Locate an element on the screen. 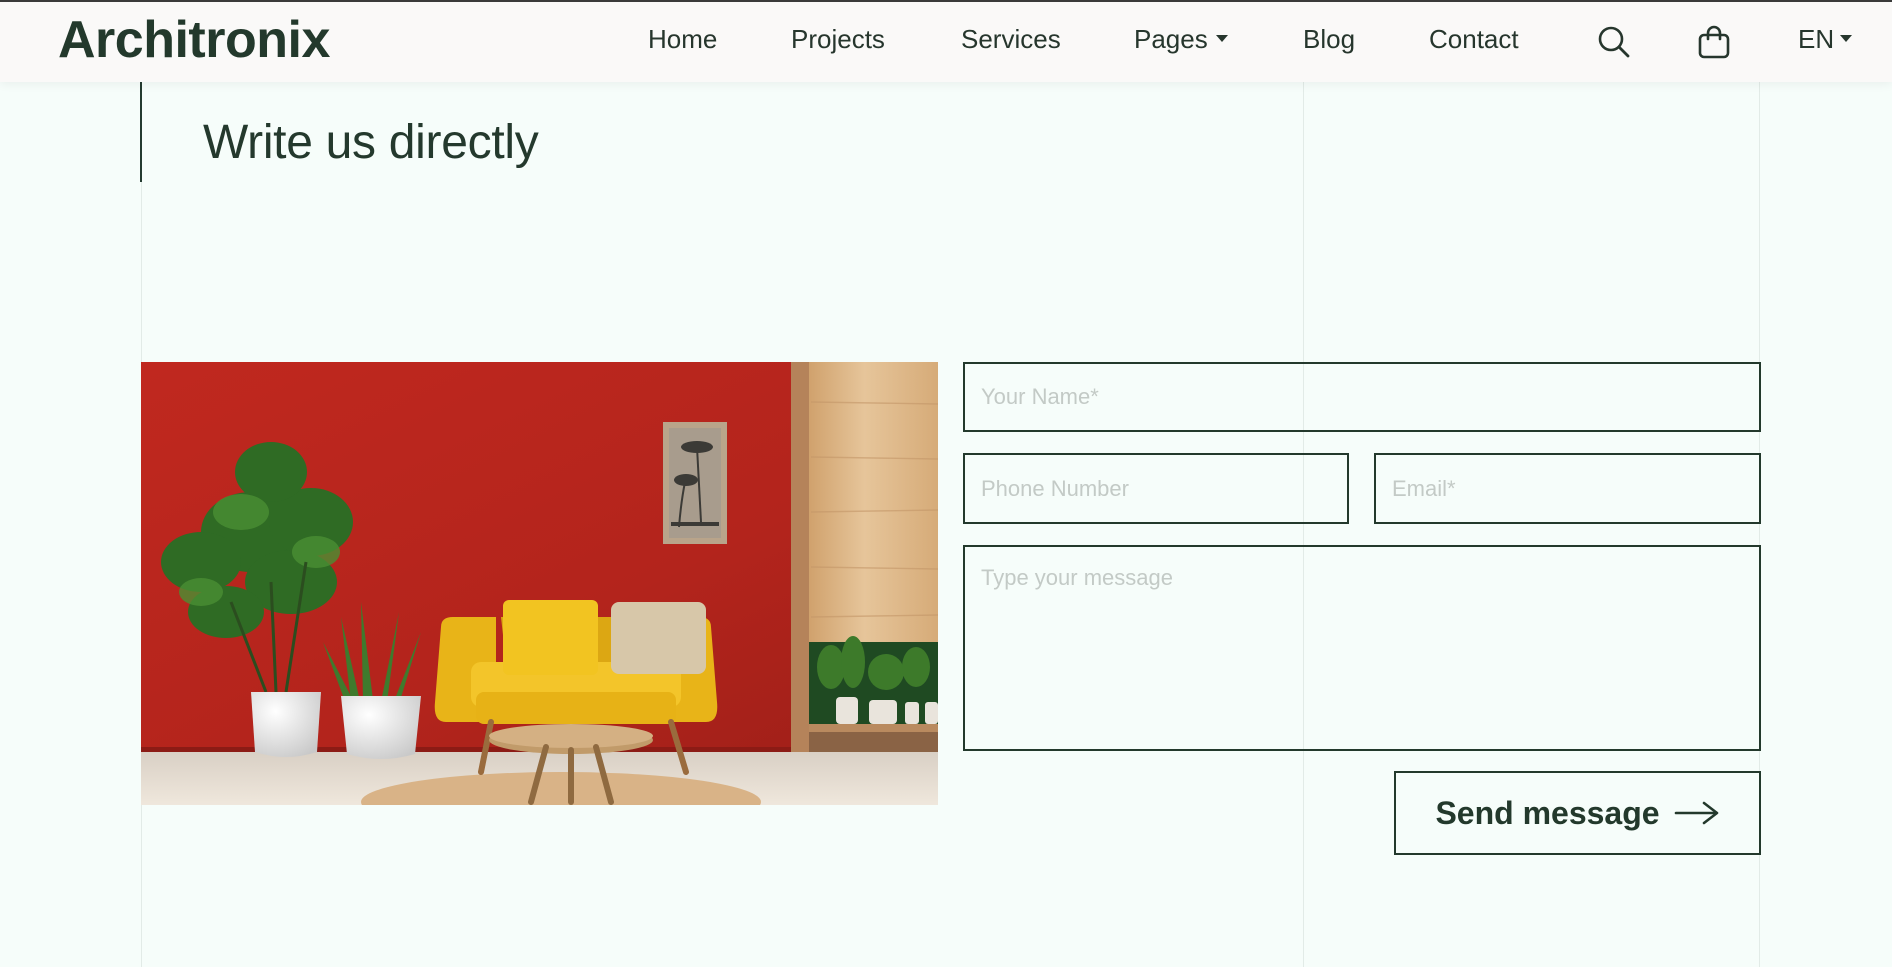  send-message-button: Send message is located at coordinates (1577, 813).